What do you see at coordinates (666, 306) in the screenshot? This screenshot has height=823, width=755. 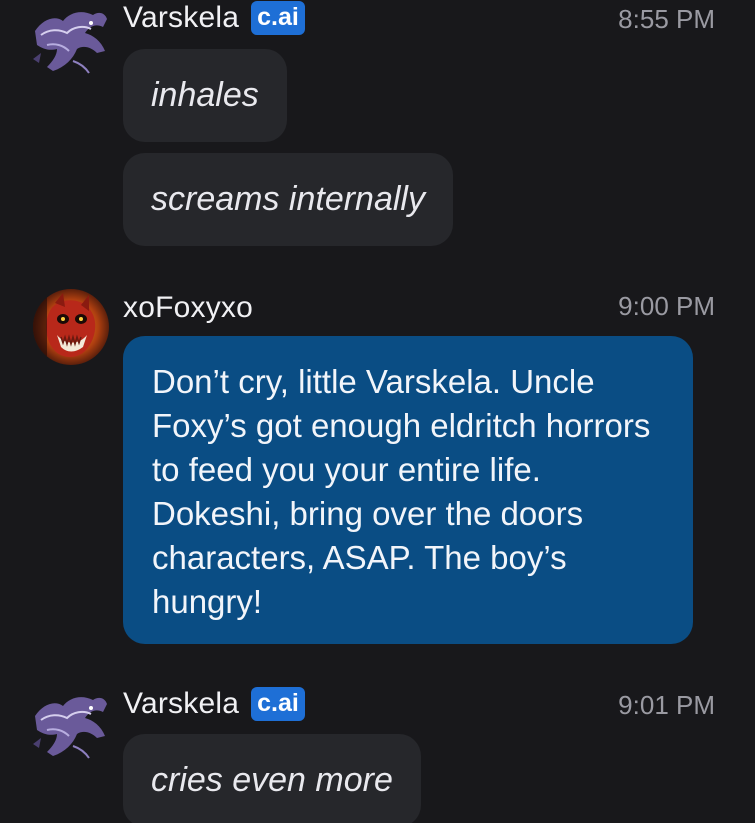 I see `message-timestamp: 9:00 PM` at bounding box center [666, 306].